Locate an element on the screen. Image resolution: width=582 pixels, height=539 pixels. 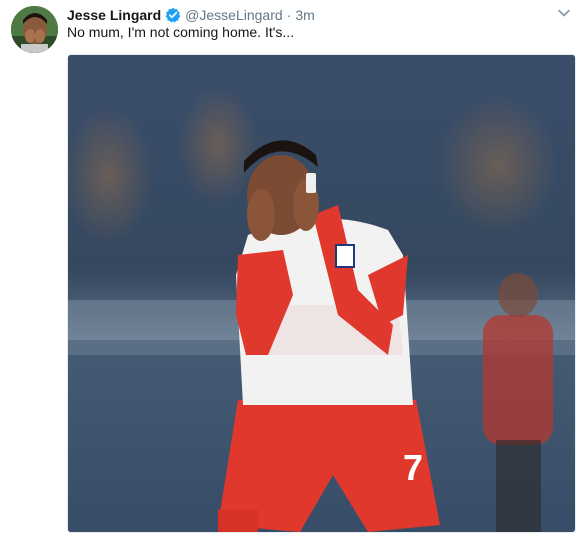
user-handle: @JesseLingard is located at coordinates (234, 15).